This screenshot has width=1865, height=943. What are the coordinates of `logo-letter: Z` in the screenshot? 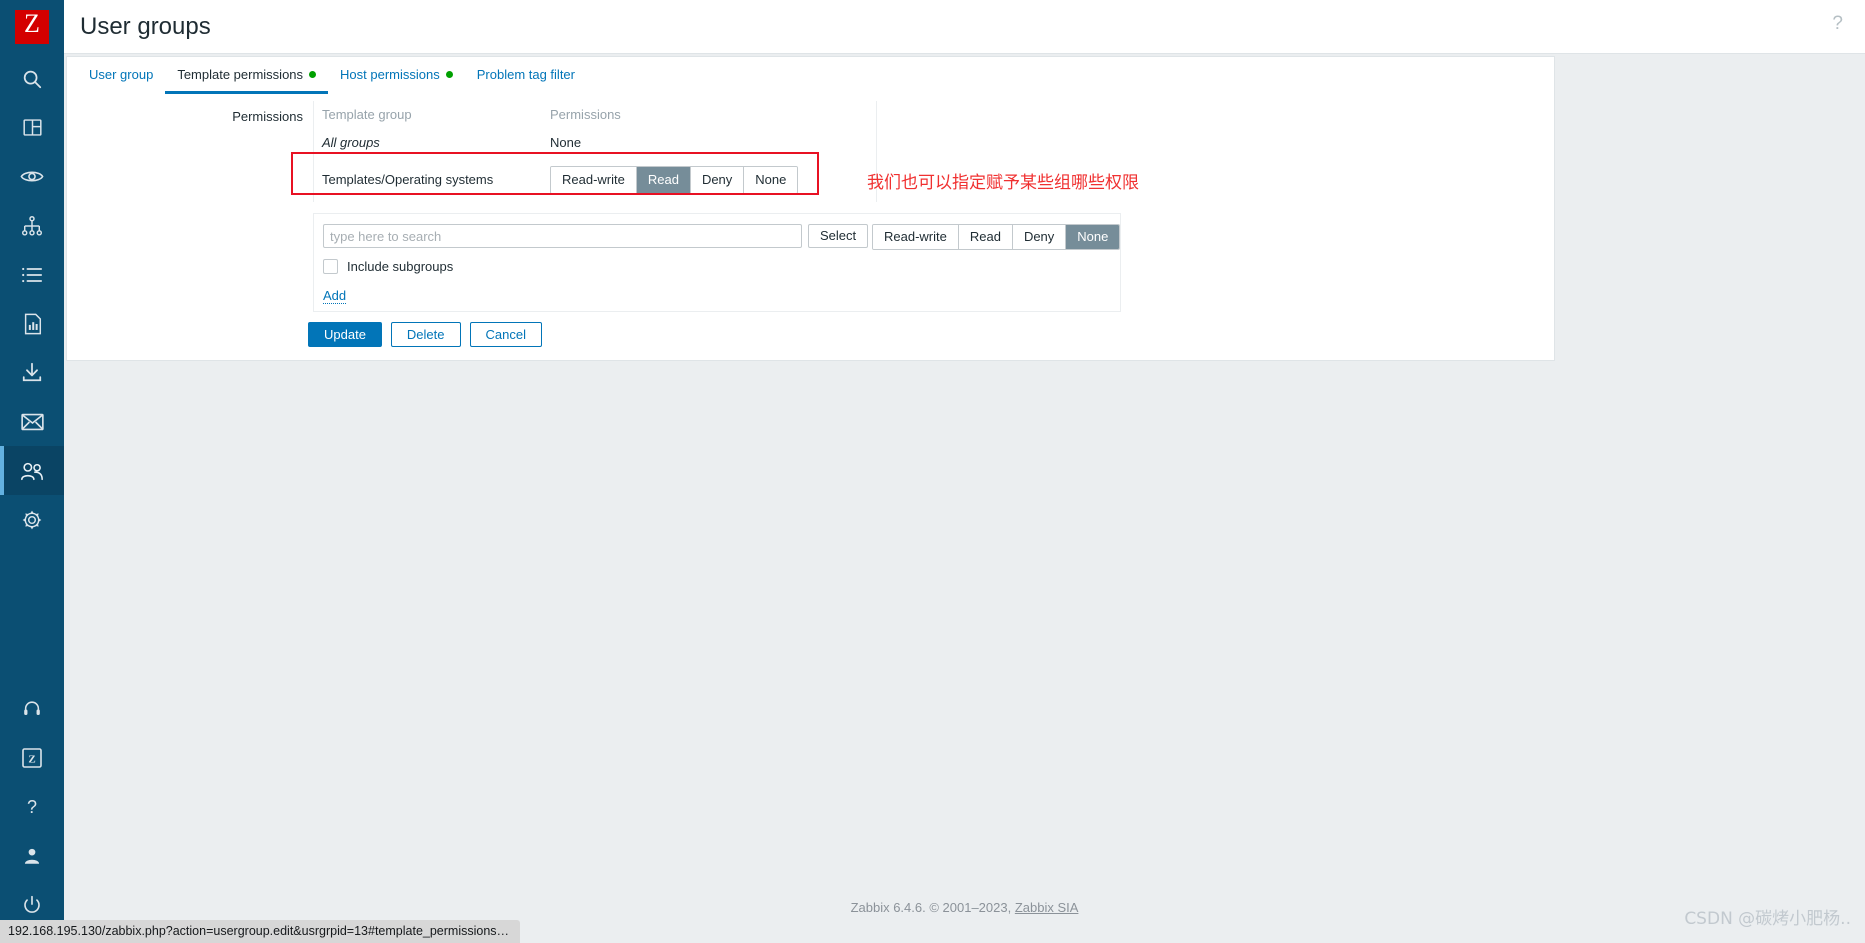 It's located at (32, 23).